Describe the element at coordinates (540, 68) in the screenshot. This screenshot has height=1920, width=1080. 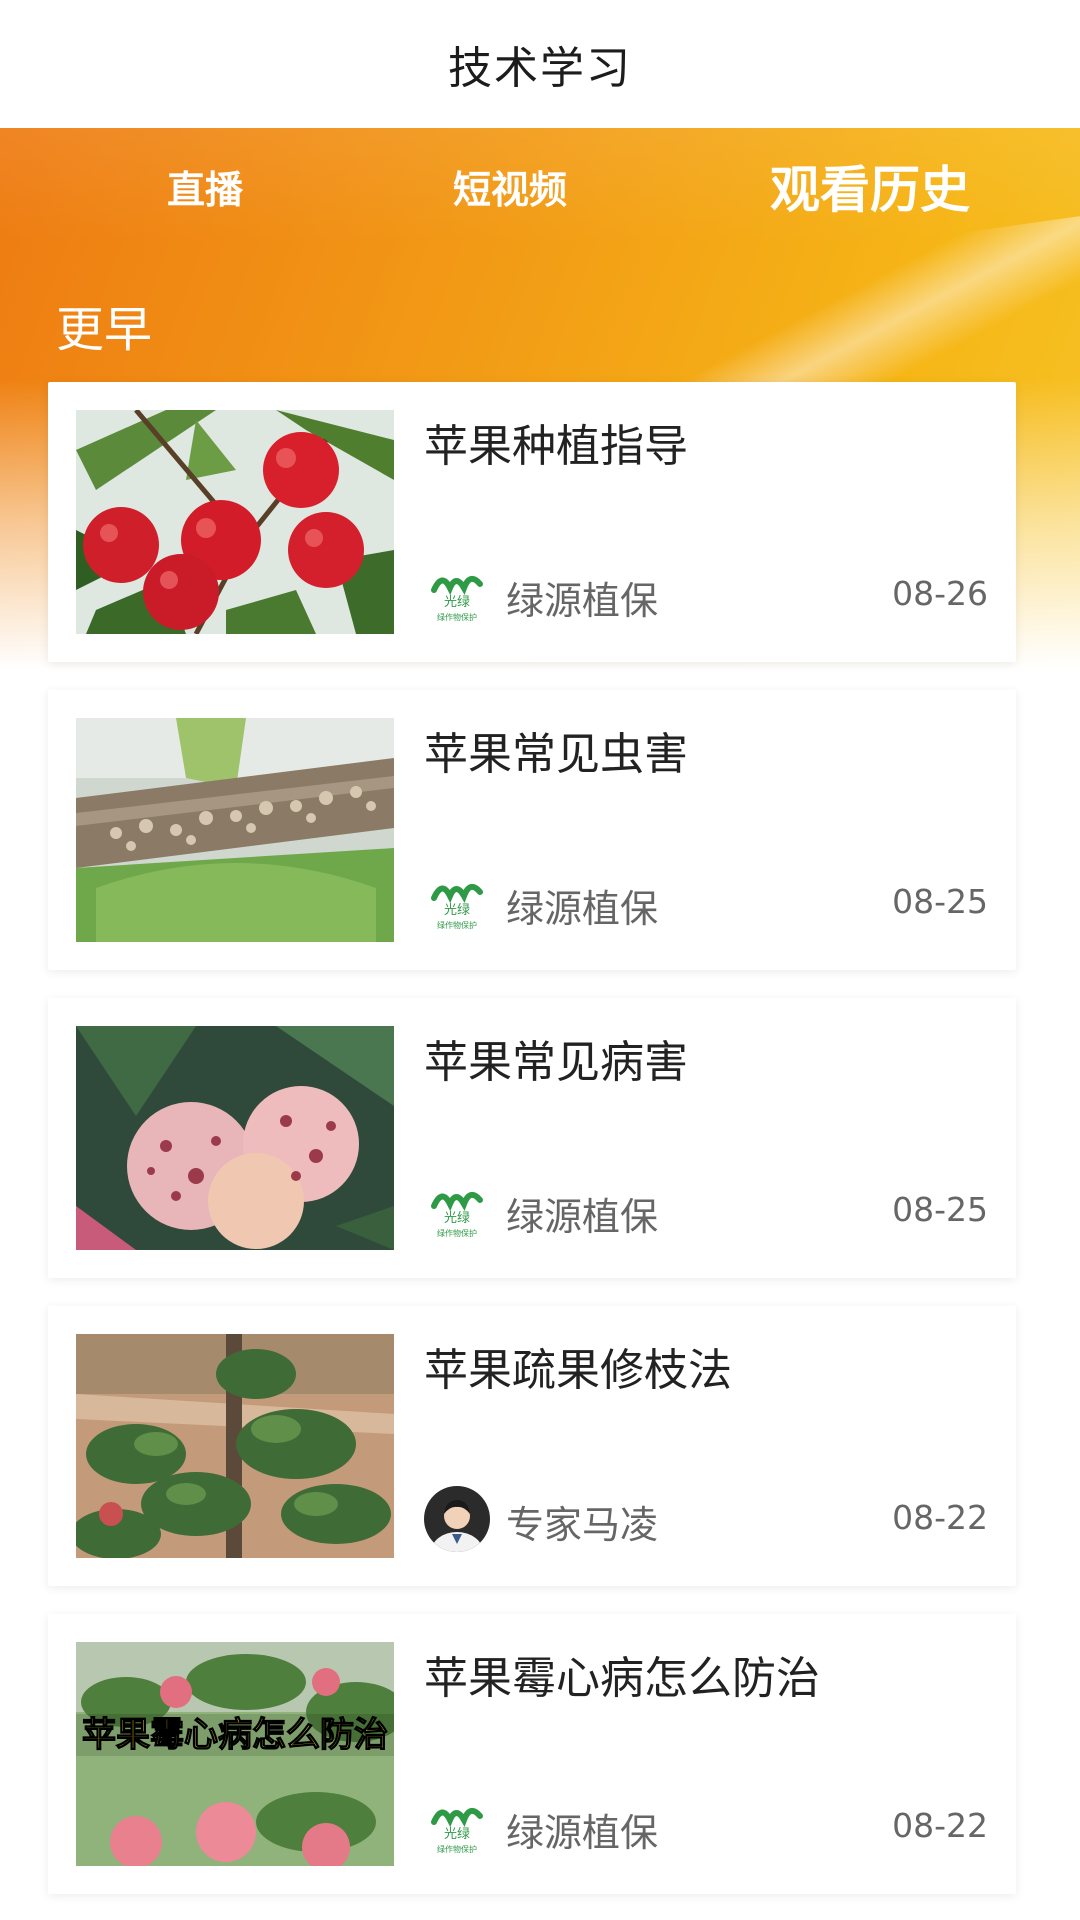
I see `page-title: 技术学习` at that location.